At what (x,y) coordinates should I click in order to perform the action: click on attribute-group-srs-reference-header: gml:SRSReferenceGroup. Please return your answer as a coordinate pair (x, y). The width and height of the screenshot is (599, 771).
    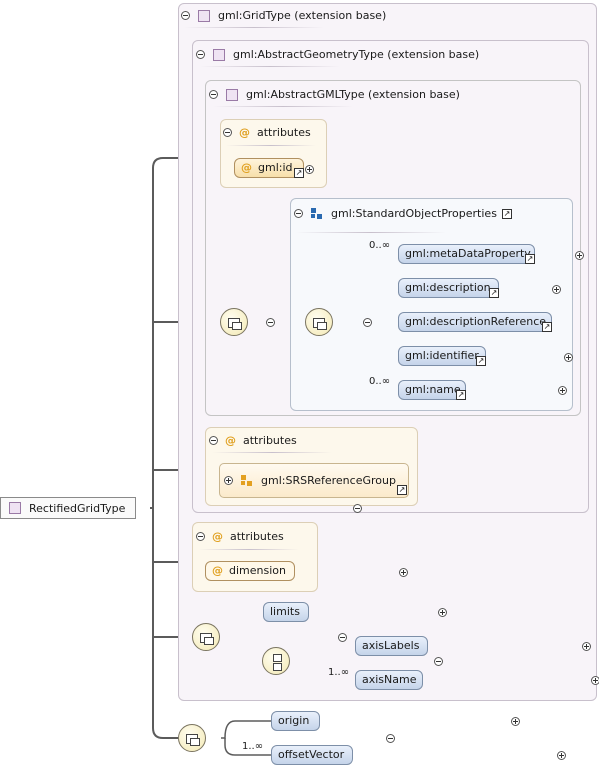
    Looking at the image, I should click on (310, 480).